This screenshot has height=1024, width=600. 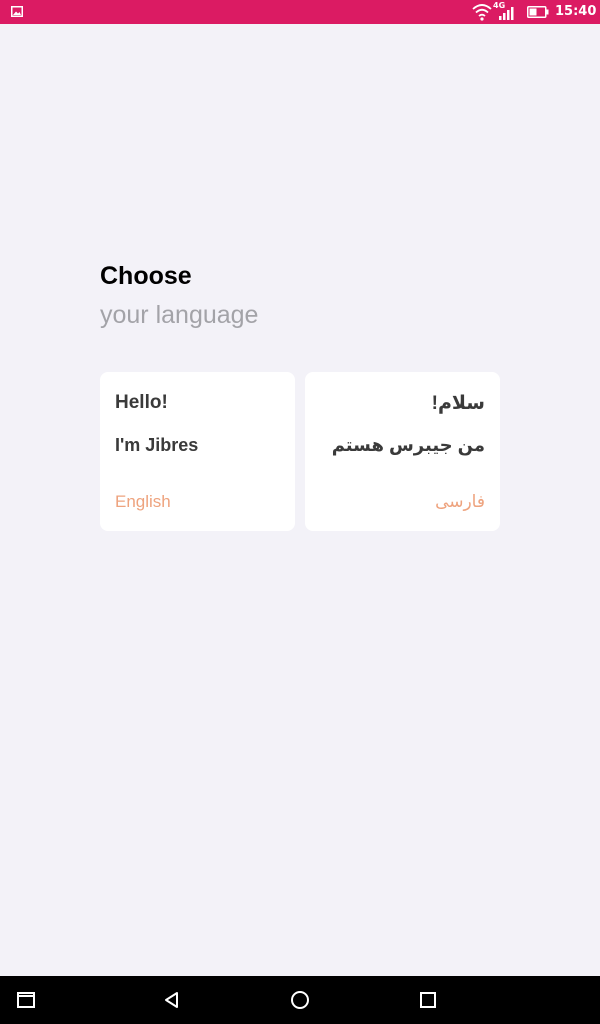 What do you see at coordinates (143, 501) in the screenshot?
I see `card-language-name: English` at bounding box center [143, 501].